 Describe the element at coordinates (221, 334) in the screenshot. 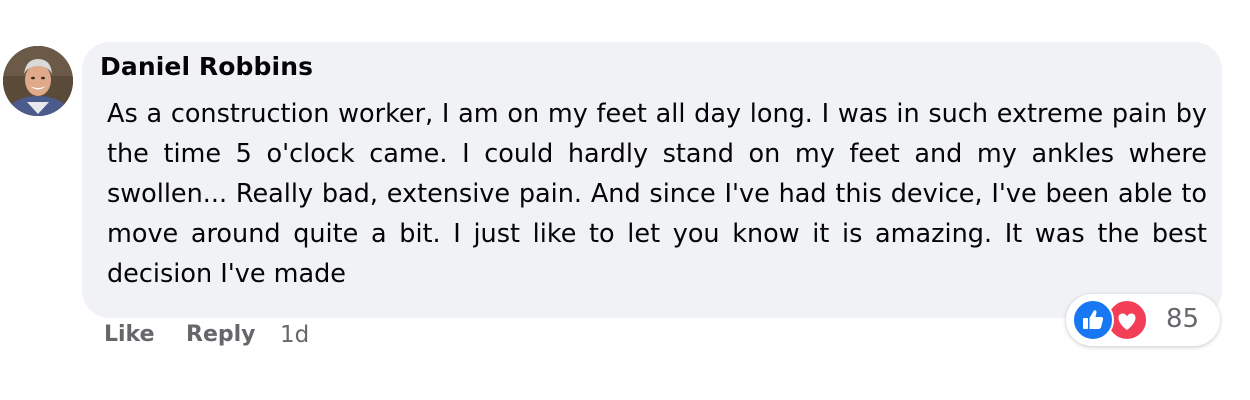

I see `reply-button: Reply` at that location.